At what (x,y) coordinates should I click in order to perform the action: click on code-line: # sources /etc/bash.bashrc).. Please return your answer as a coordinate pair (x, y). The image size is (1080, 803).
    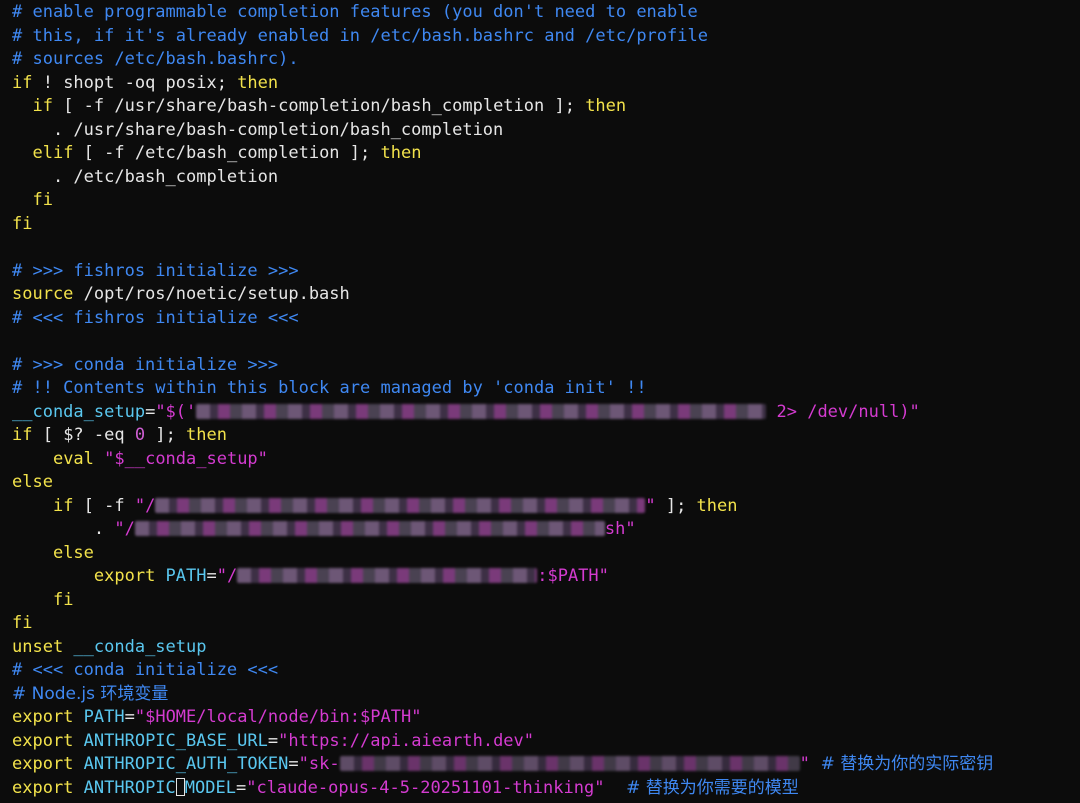
    Looking at the image, I should click on (155, 59).